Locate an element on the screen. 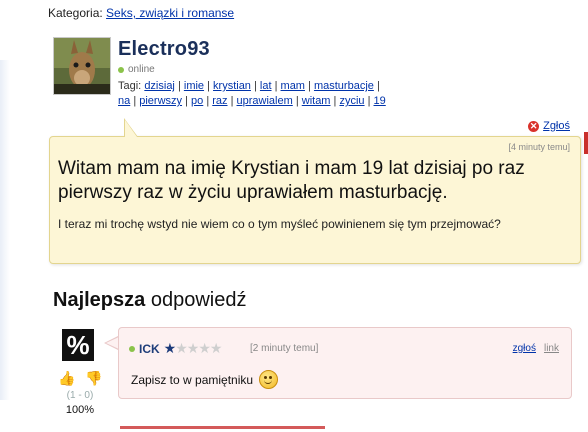 Image resolution: width=588 pixels, height=432 pixels. category-breadcrumb: Kategoria: Seks, związki i romanse is located at coordinates (141, 13).